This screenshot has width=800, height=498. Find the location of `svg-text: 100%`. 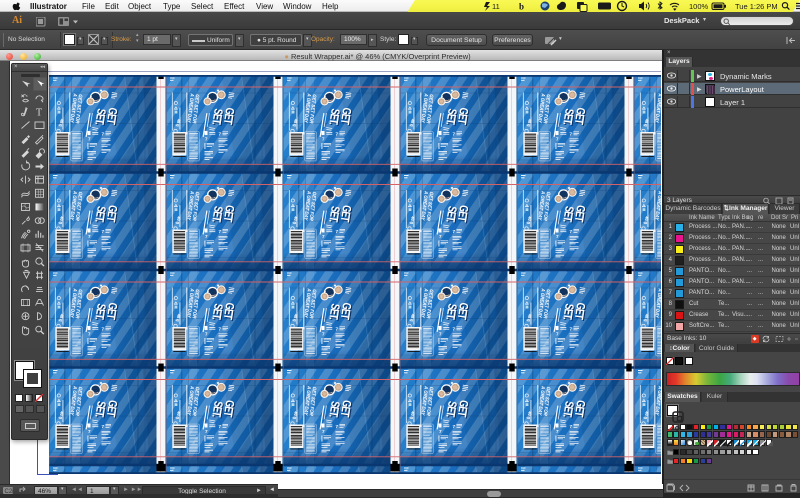

svg-text: 100% is located at coordinates (699, 6).